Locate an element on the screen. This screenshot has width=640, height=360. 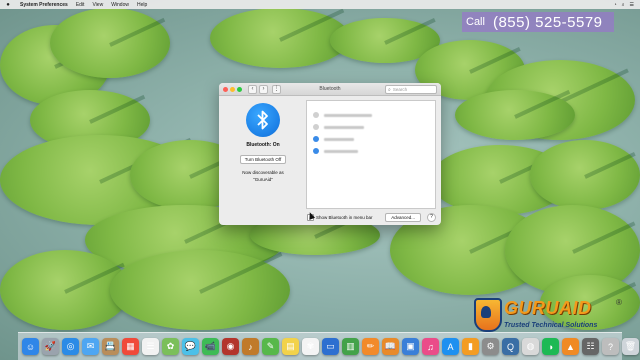
itunes-icon: ♫ is located at coordinates (430, 346).